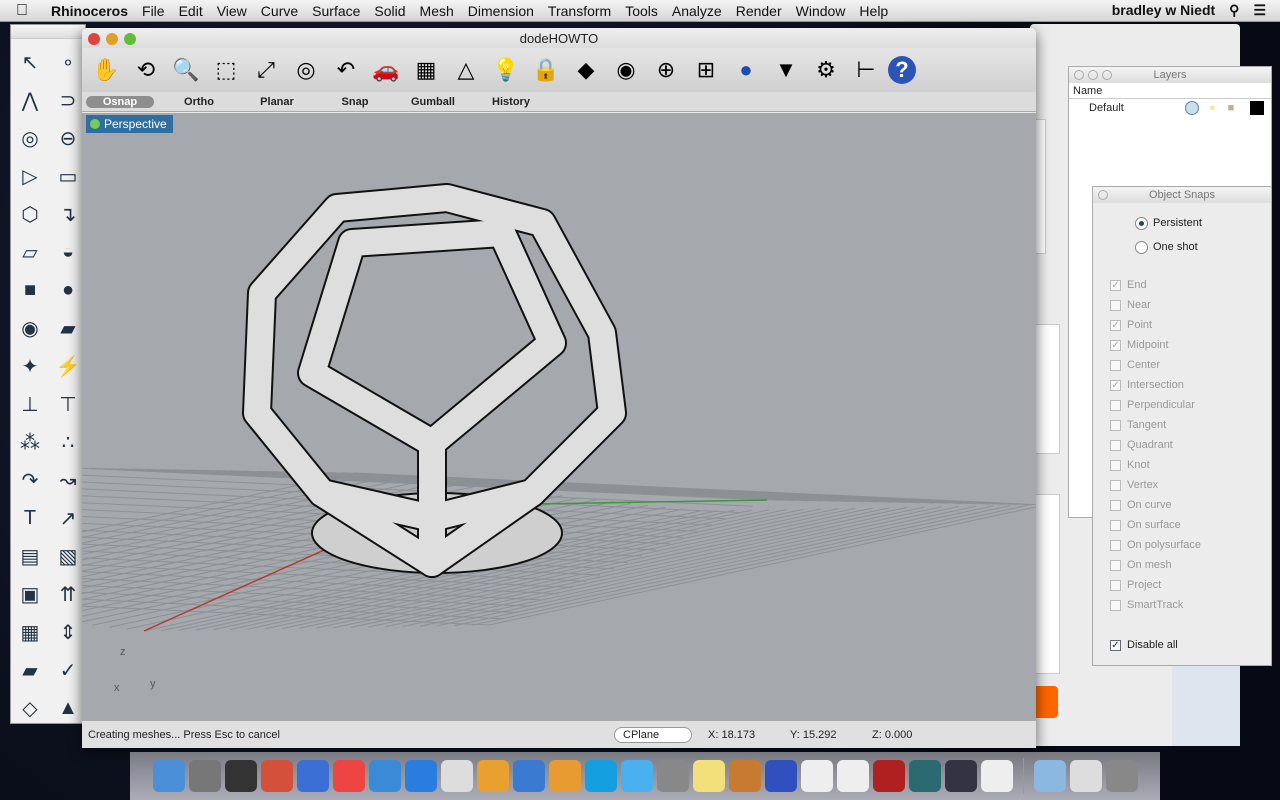  Describe the element at coordinates (821, 11) in the screenshot. I see `menu-window: Window` at that location.